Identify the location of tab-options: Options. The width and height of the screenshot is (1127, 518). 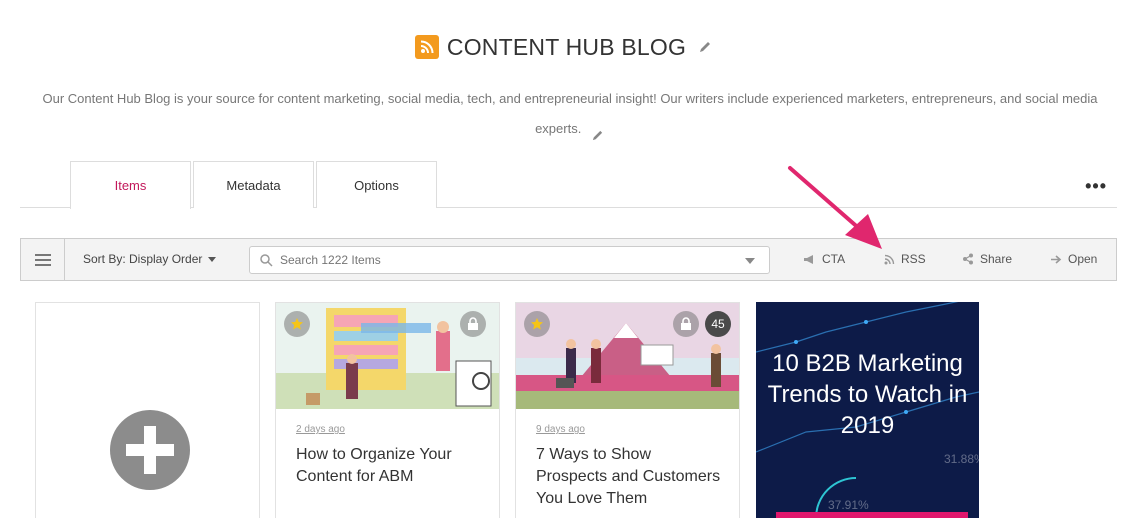
(376, 184).